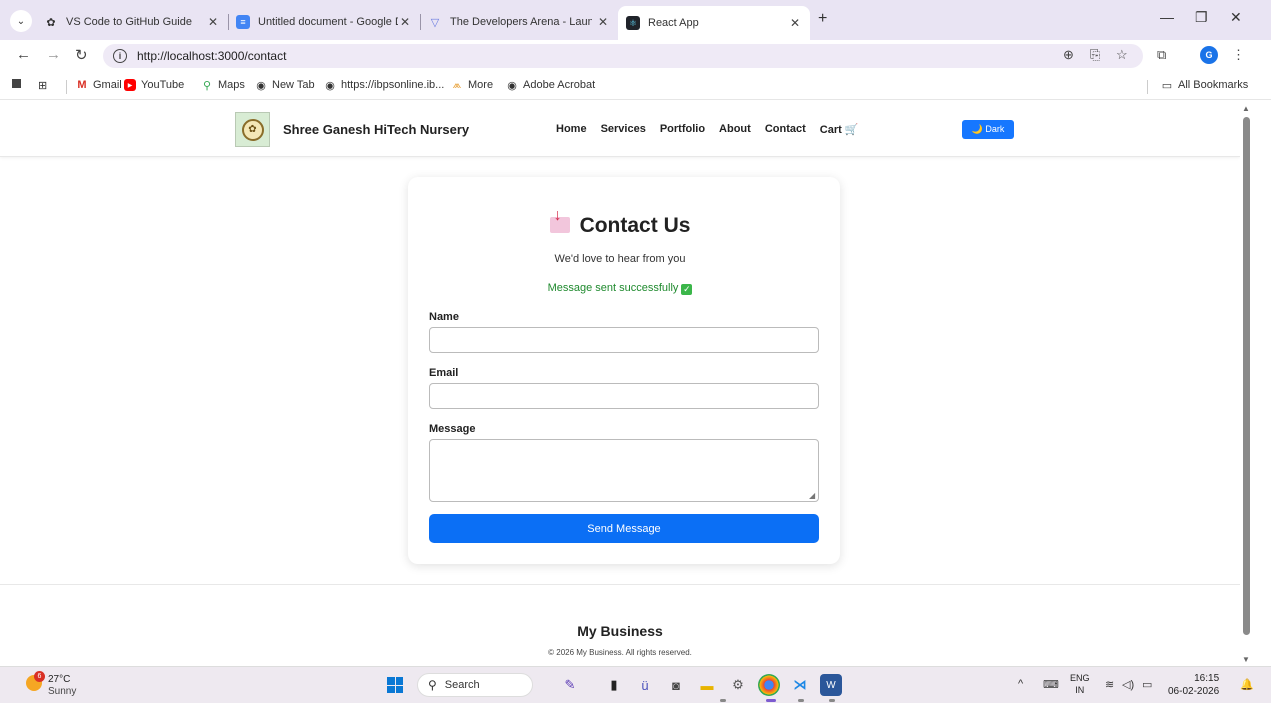 The image size is (1271, 703). I want to click on bookmark-divider, so click(1147, 87).